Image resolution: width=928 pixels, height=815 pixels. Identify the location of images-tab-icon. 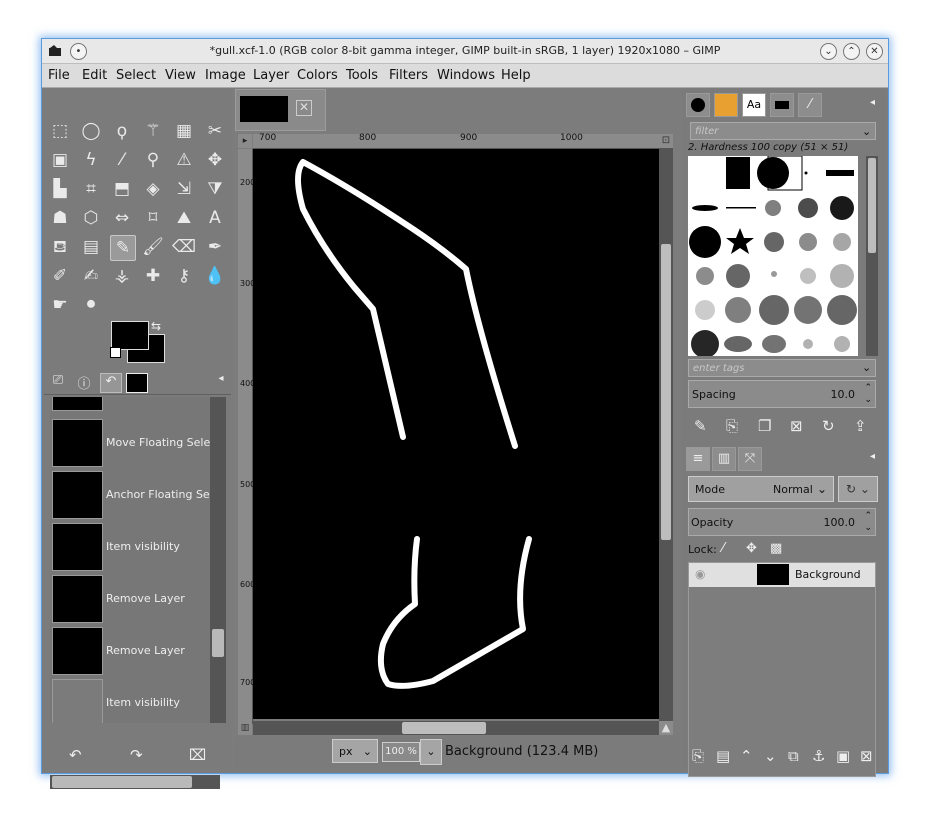
(137, 383).